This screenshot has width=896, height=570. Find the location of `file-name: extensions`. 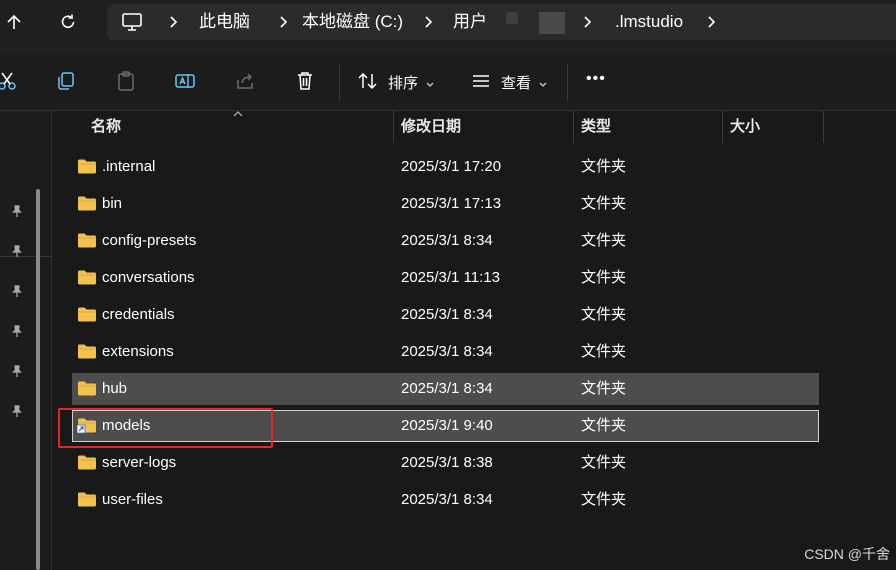

file-name: extensions is located at coordinates (138, 352).